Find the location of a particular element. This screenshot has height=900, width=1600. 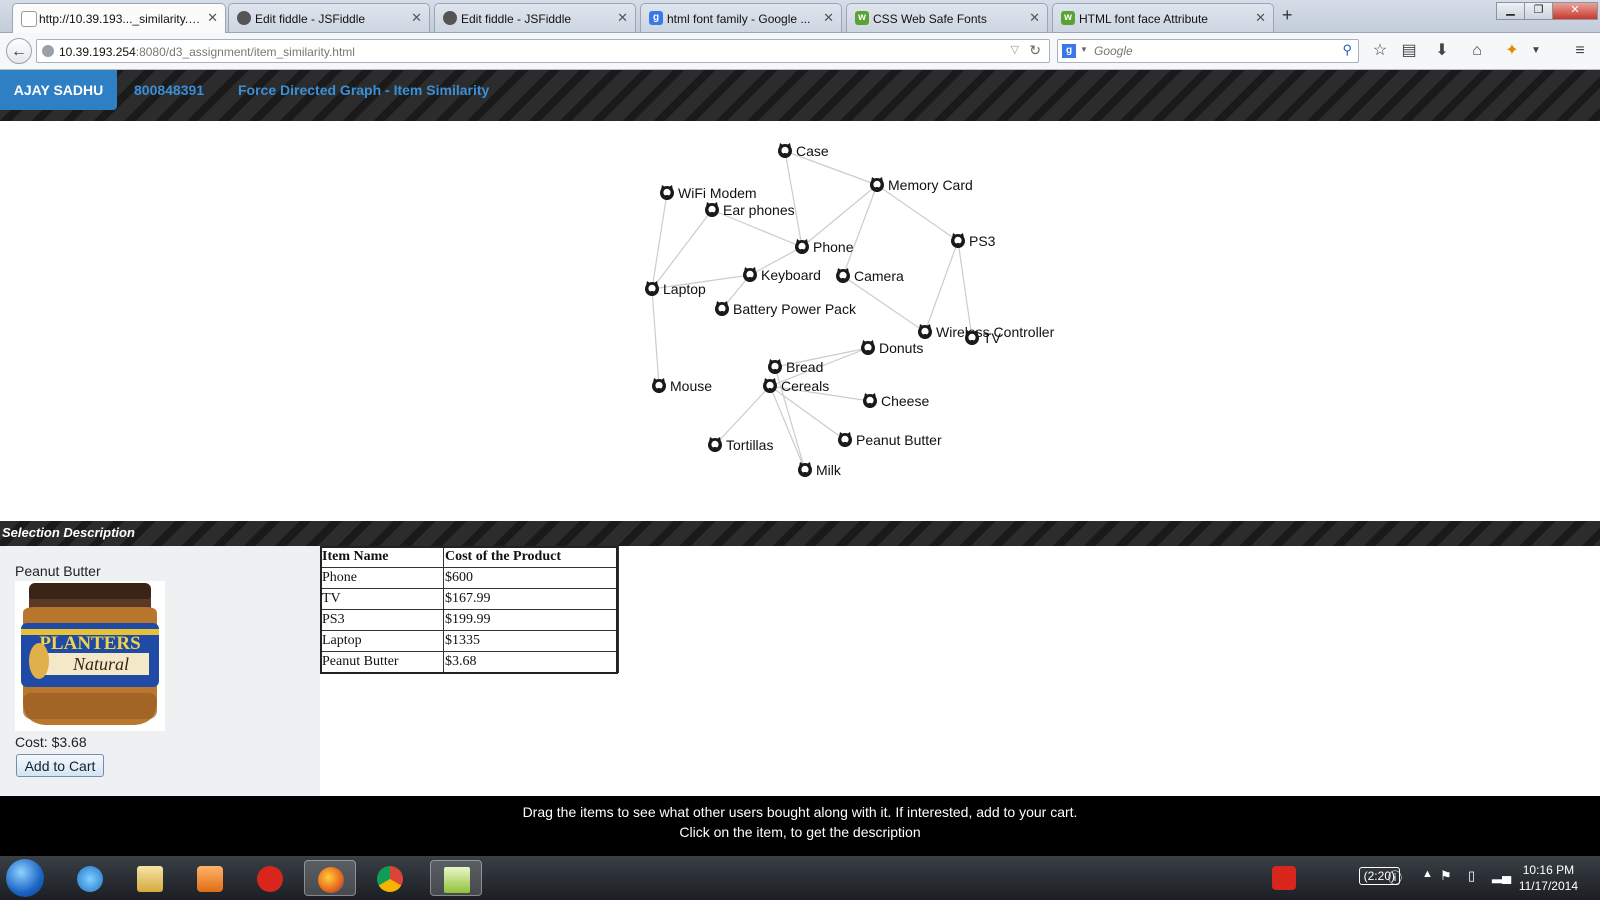

graph-node-ear-phones: Ear phones is located at coordinates (750, 210).